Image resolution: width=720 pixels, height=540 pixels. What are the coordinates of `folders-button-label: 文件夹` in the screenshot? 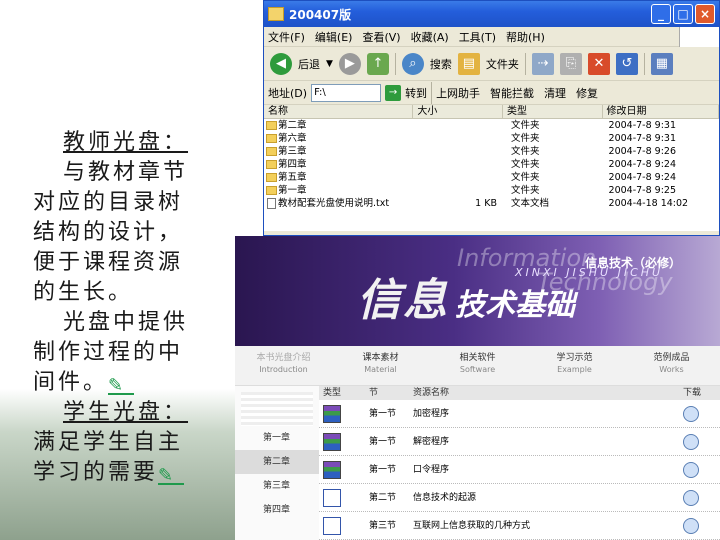 It's located at (502, 64).